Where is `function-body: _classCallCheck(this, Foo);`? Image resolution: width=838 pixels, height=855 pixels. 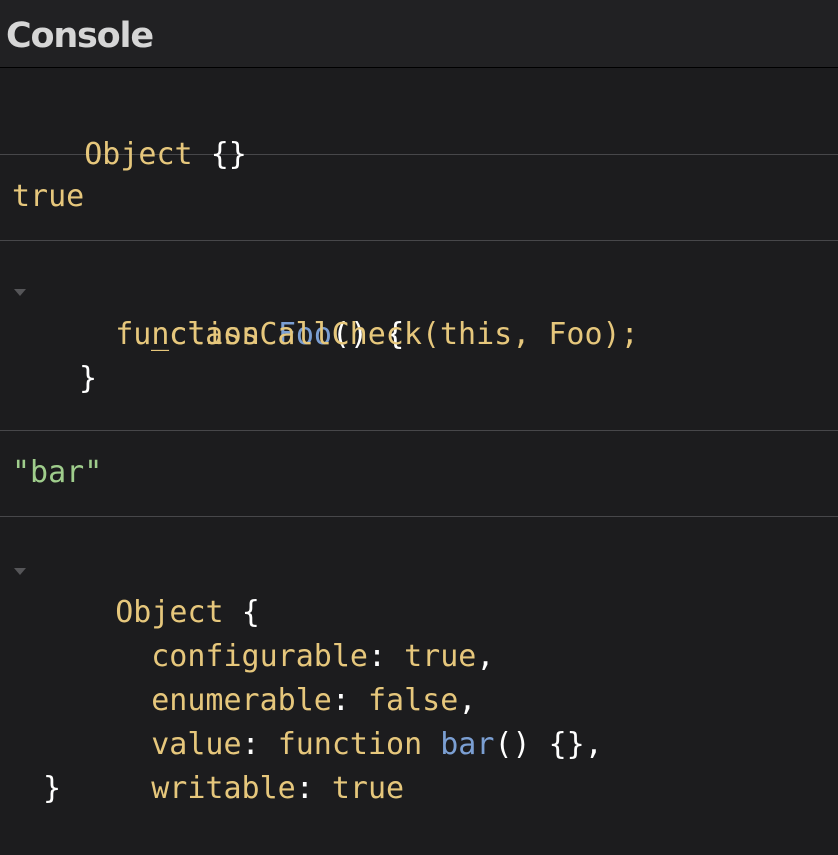
function-body: _classCallCheck(this, Foo); is located at coordinates (395, 334).